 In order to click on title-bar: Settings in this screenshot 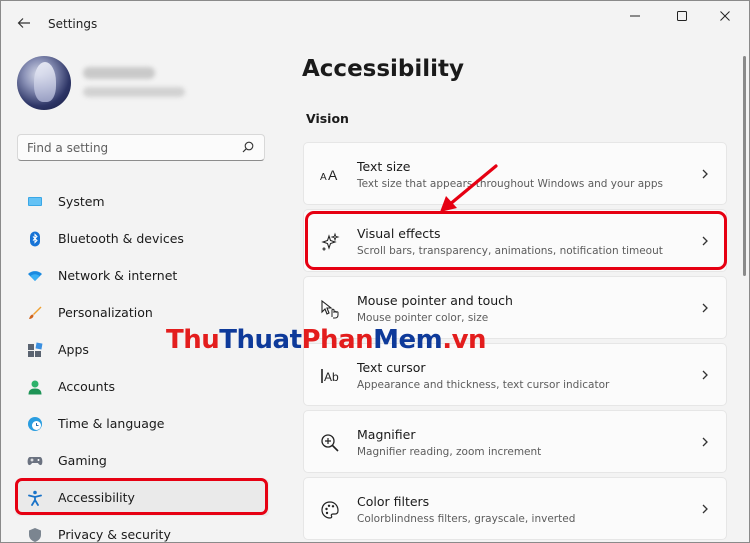, I will do `click(375, 24)`.